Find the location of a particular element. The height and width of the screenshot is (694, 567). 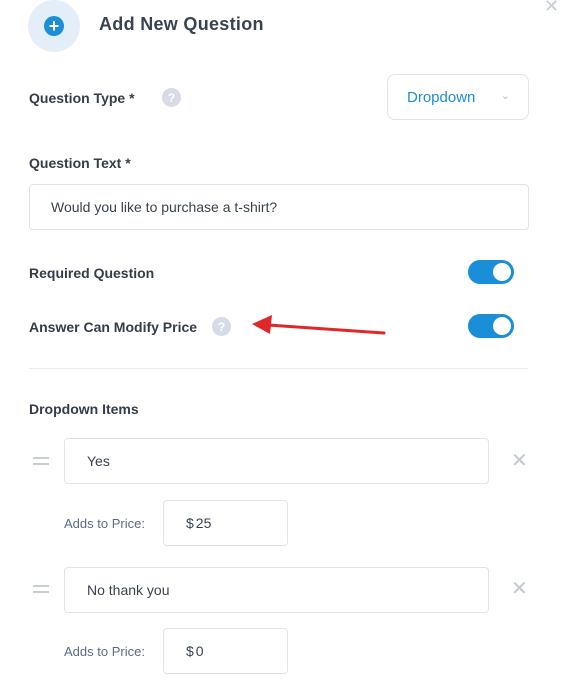

question-text-value: Would you like to purchase a t-shirt? is located at coordinates (164, 207).